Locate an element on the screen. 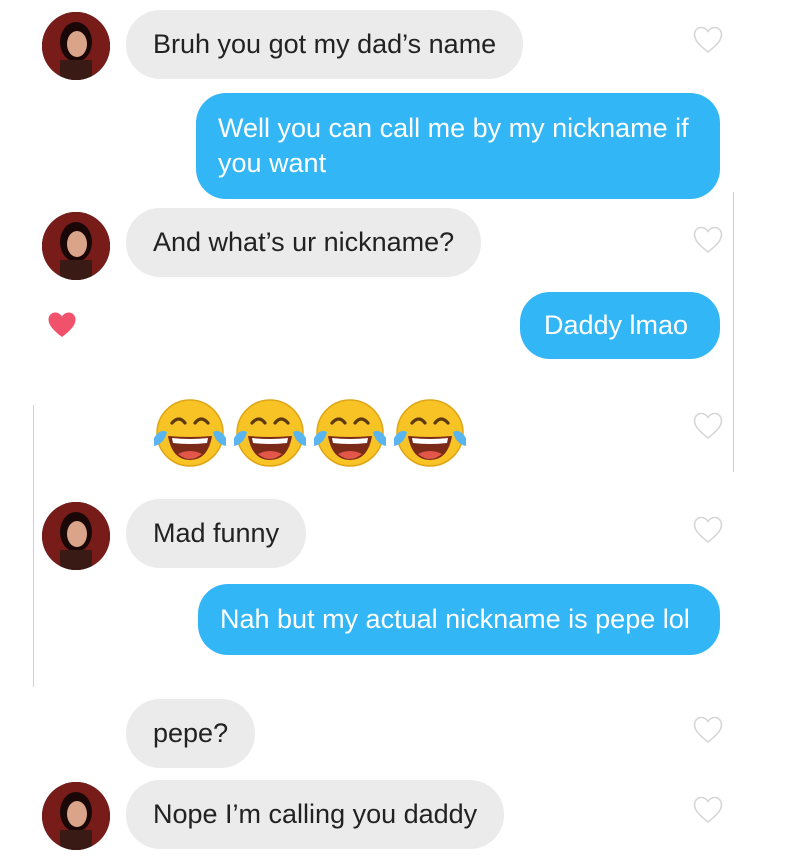 The width and height of the screenshot is (800, 860). scroll-indicator-right is located at coordinates (733, 332).